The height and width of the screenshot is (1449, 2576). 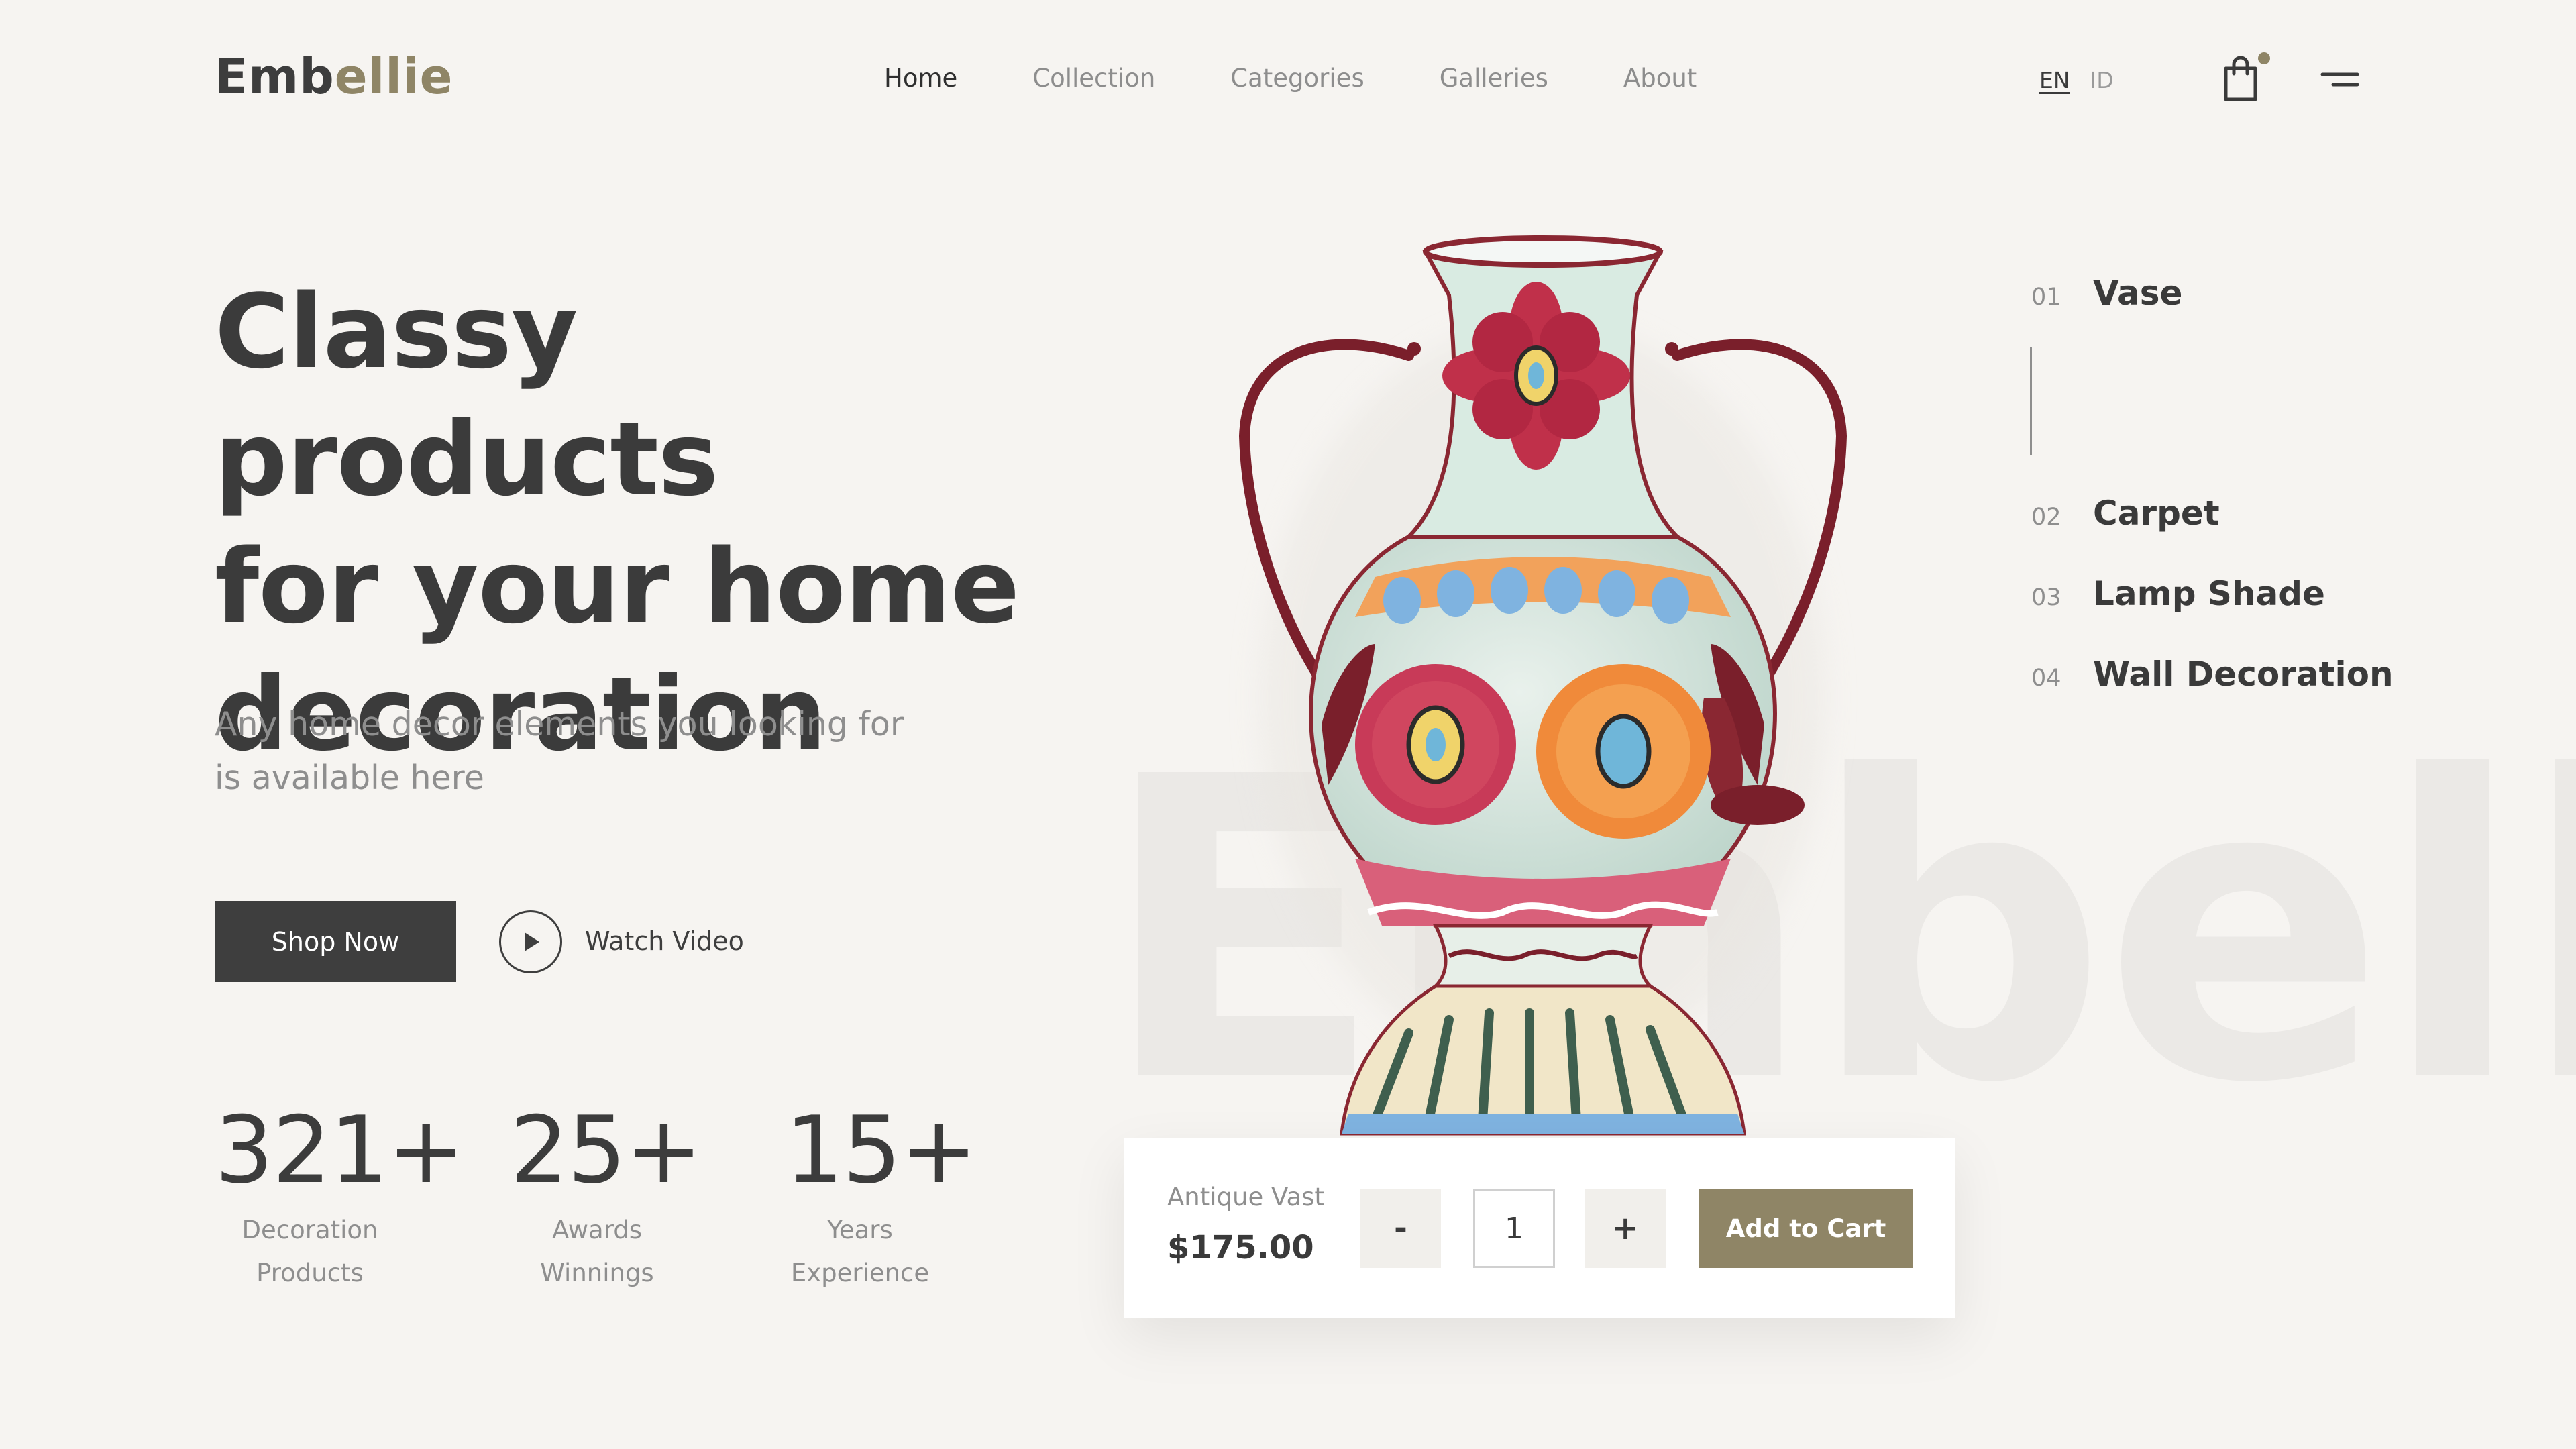 I want to click on quantity-increase-button: +, so click(x=1625, y=1228).